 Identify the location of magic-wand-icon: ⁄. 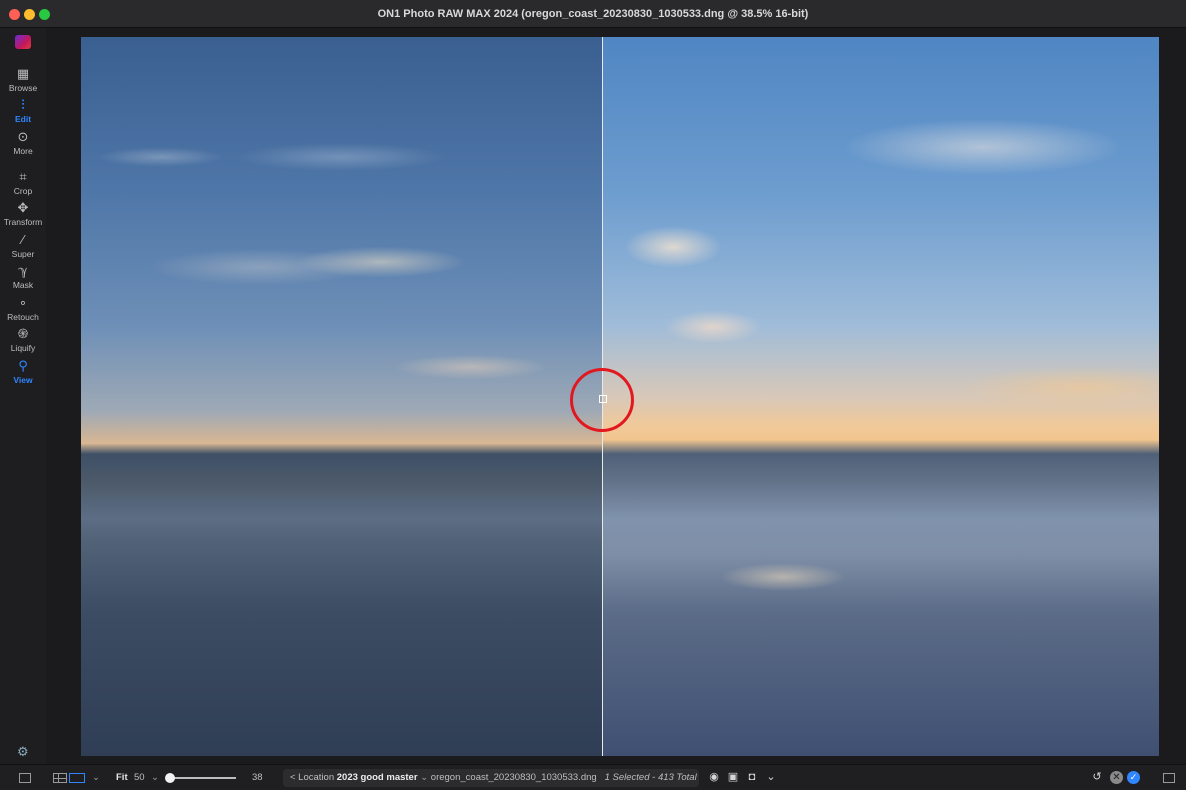
(23, 239).